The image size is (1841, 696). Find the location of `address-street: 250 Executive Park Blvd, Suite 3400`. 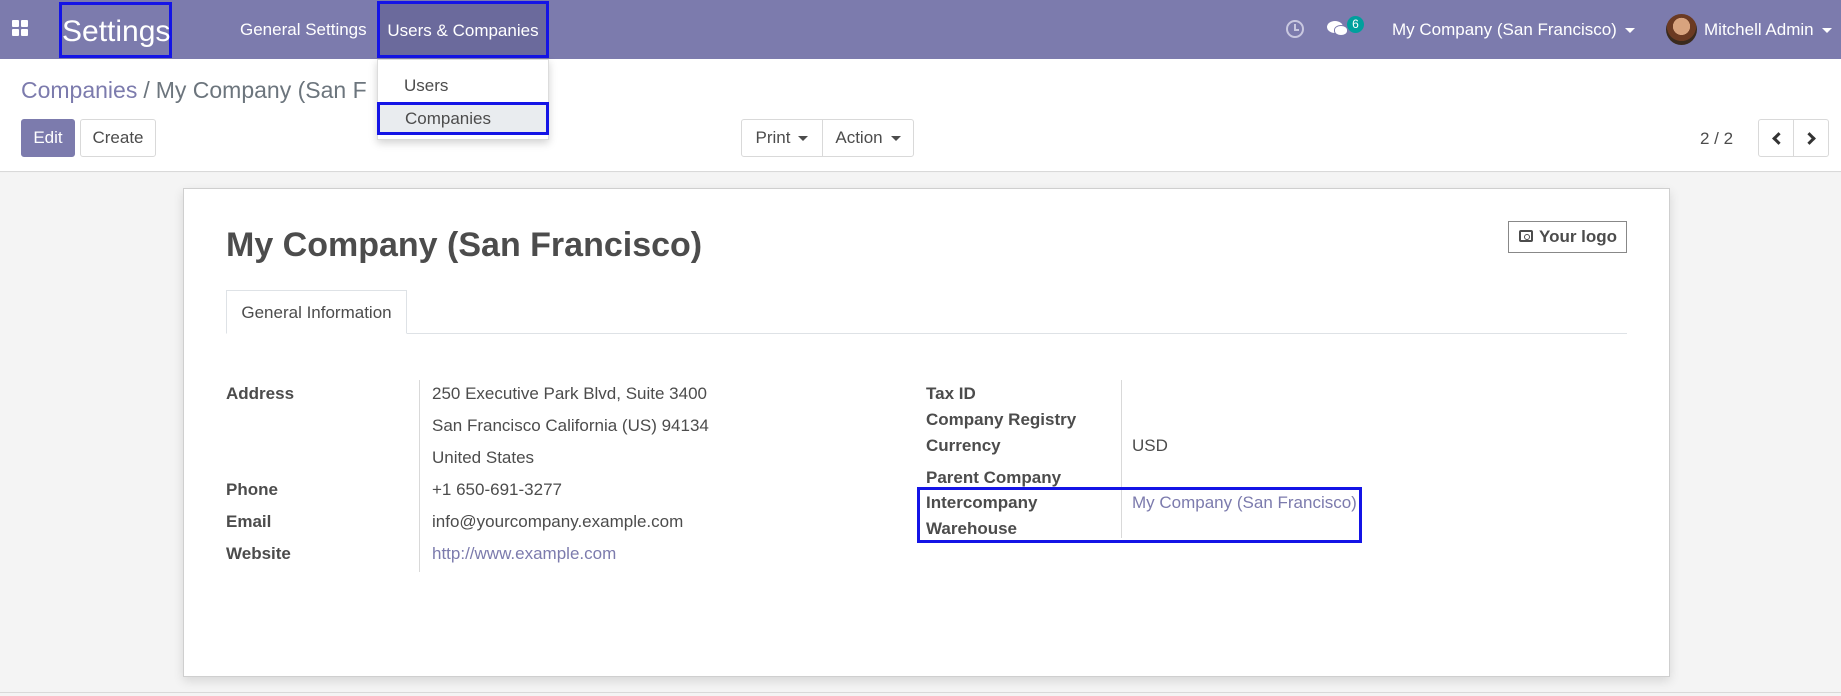

address-street: 250 Executive Park Blvd, Suite 3400 is located at coordinates (569, 393).